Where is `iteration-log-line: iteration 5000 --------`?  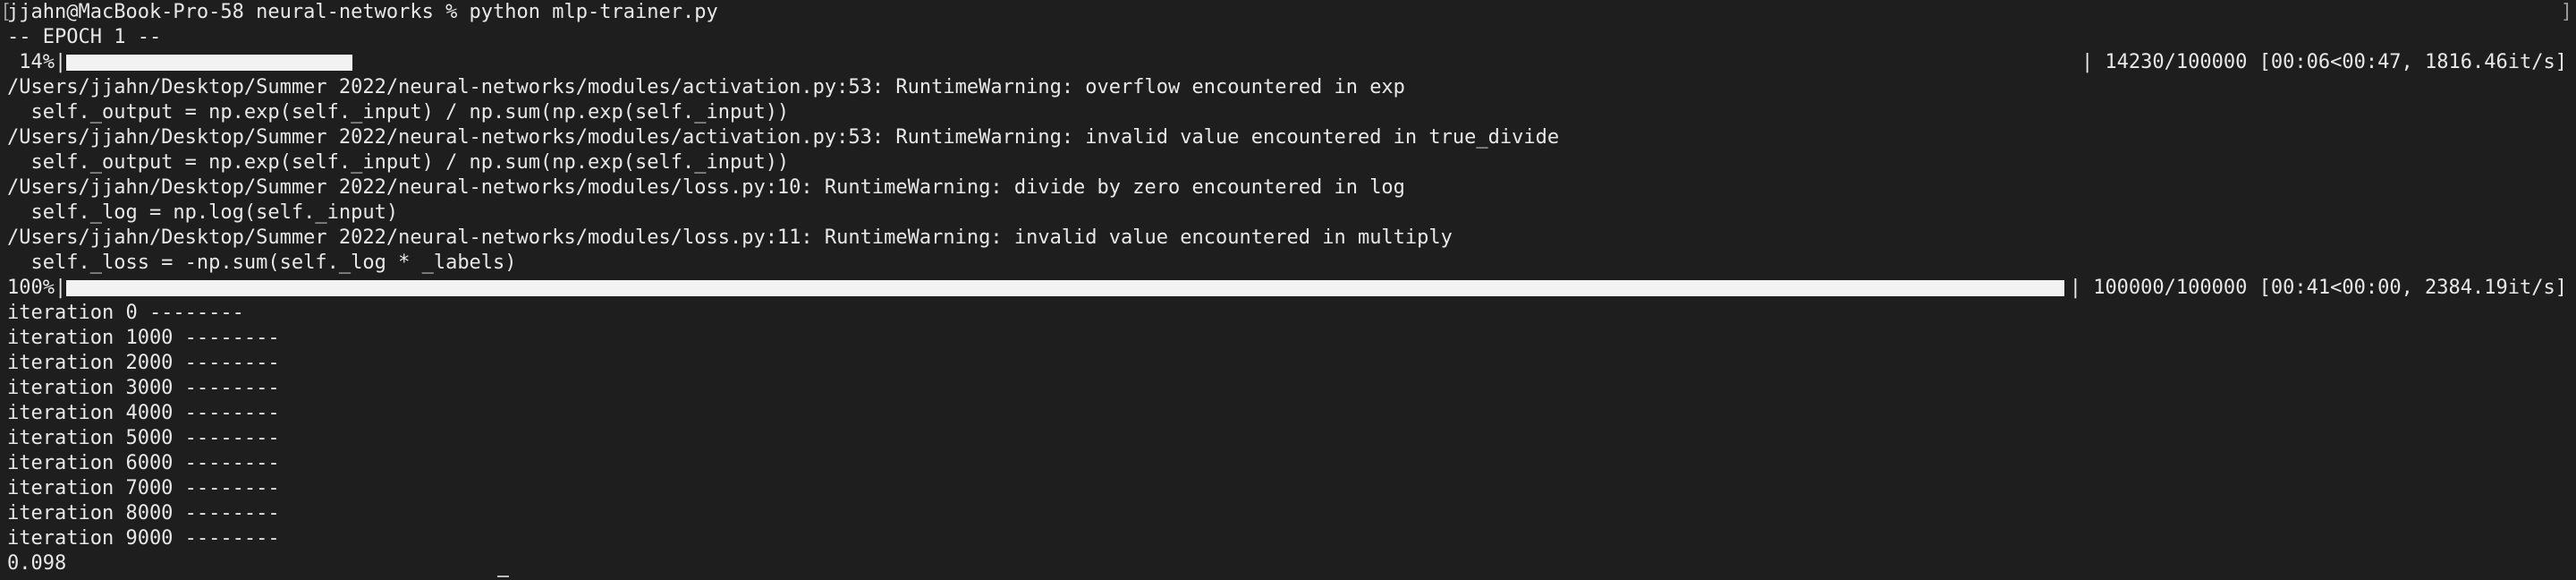 iteration-log-line: iteration 5000 -------- is located at coordinates (143, 438).